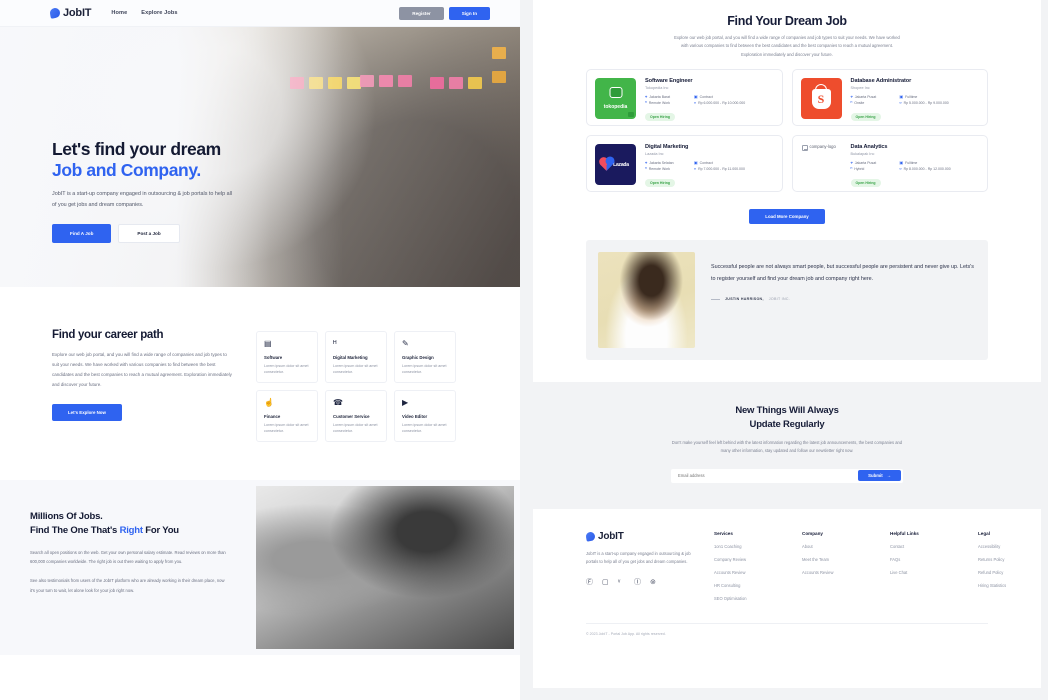 The image size is (1048, 700). What do you see at coordinates (846, 559) in the screenshot?
I see `footer-link: Meet the Team` at bounding box center [846, 559].